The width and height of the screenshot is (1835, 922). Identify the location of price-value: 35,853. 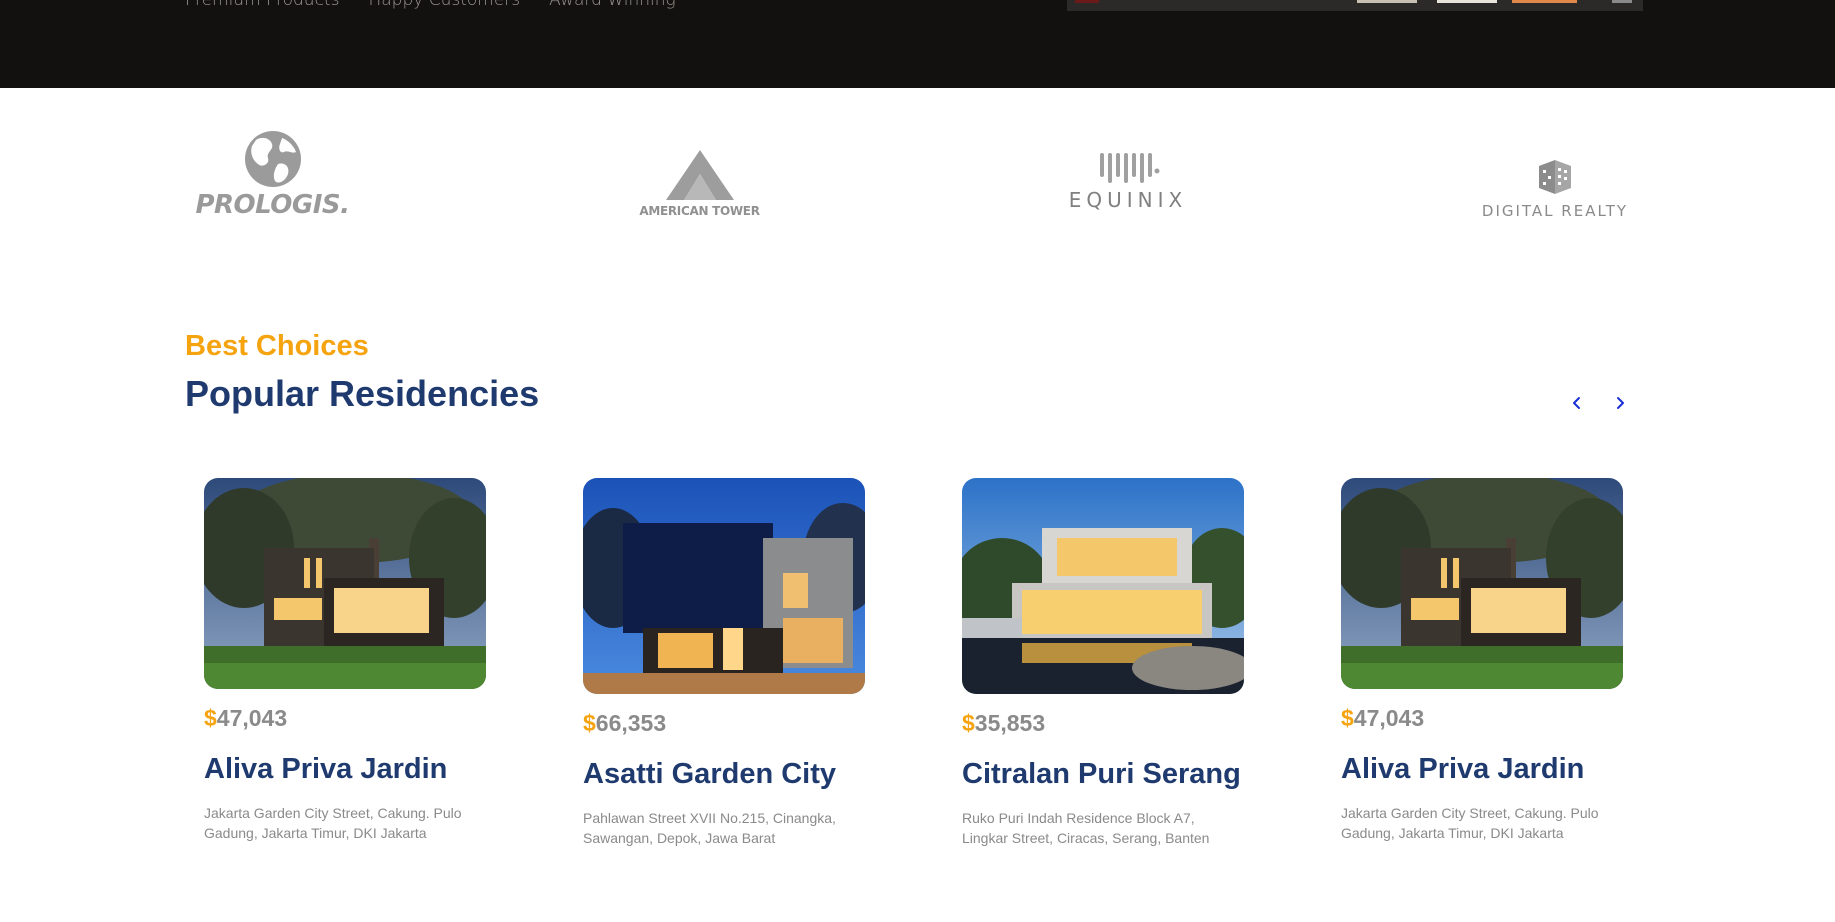
(1010, 723).